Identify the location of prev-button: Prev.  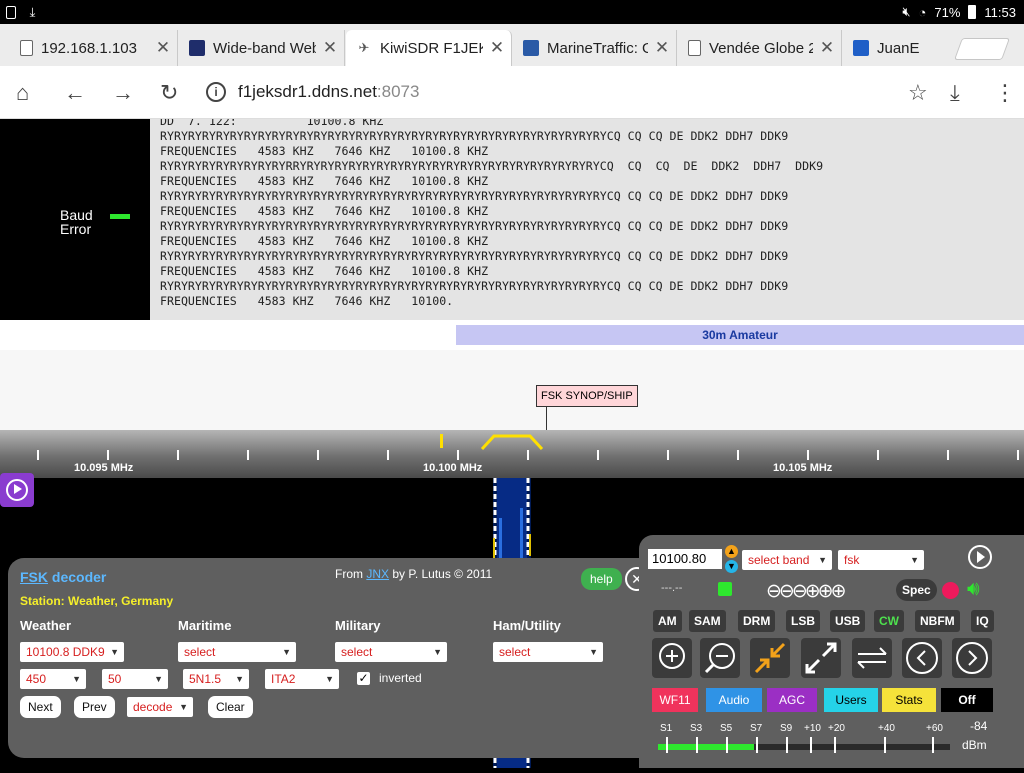
(94, 707).